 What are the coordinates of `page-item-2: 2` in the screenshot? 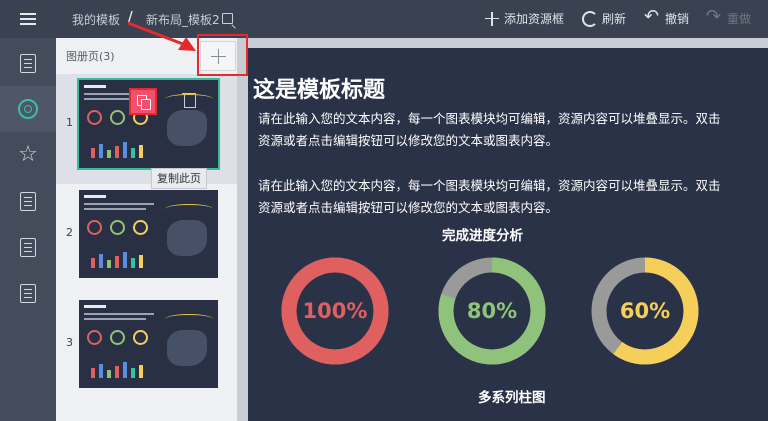 It's located at (146, 239).